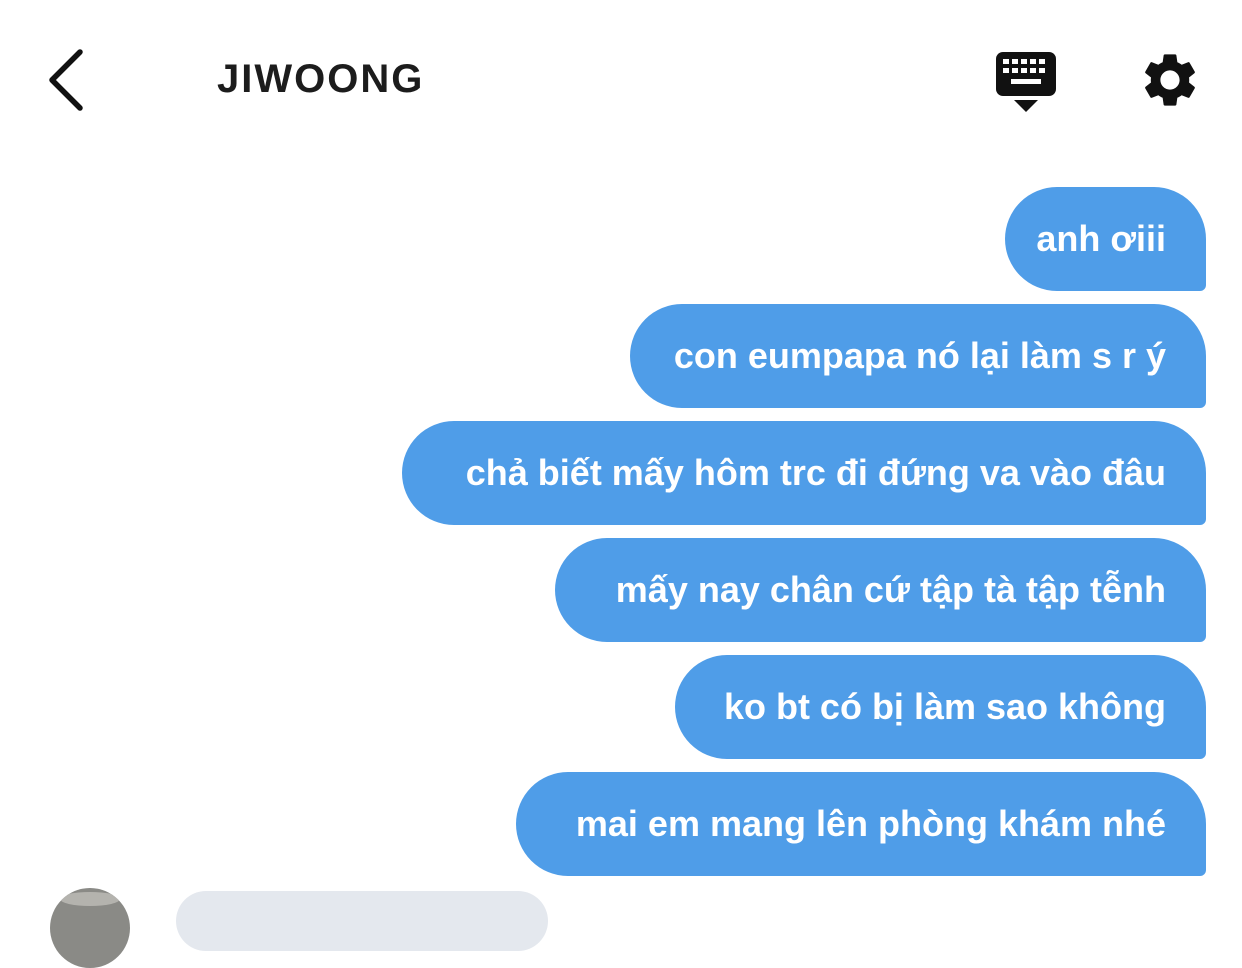 This screenshot has width=1242, height=968. Describe the element at coordinates (861, 824) in the screenshot. I see `outgoing-message: mai em mang lên phòng khám nhé` at that location.